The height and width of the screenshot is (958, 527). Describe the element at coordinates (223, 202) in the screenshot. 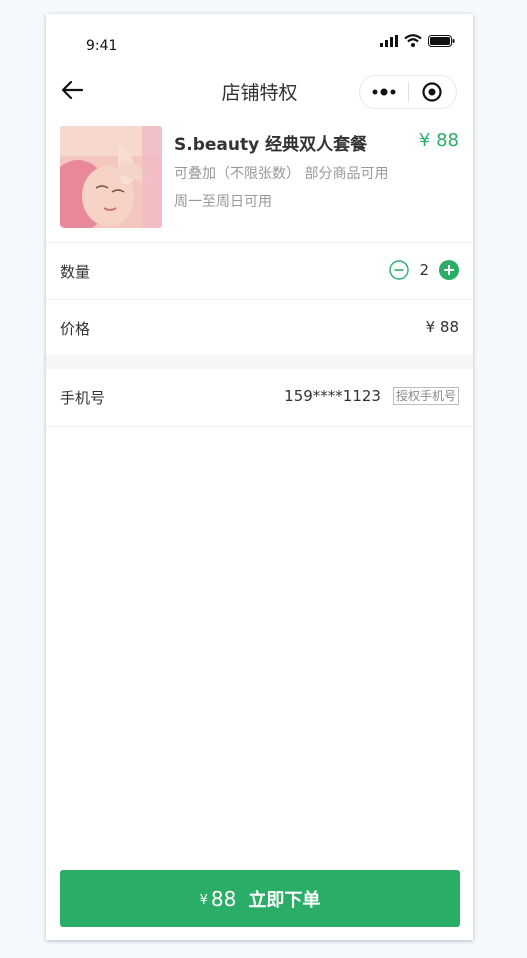

I see `product-available-days: 周一至周日可用` at that location.